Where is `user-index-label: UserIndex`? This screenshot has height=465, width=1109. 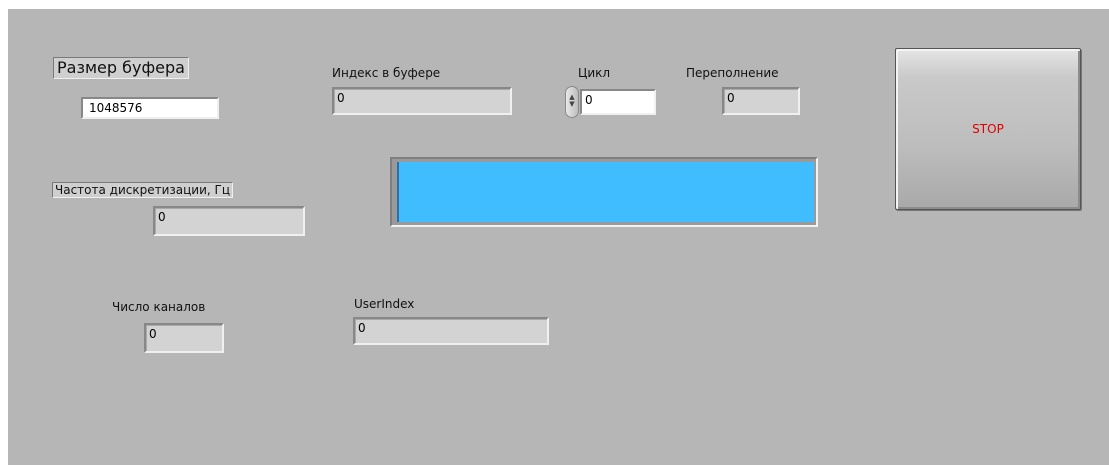 user-index-label: UserIndex is located at coordinates (384, 304).